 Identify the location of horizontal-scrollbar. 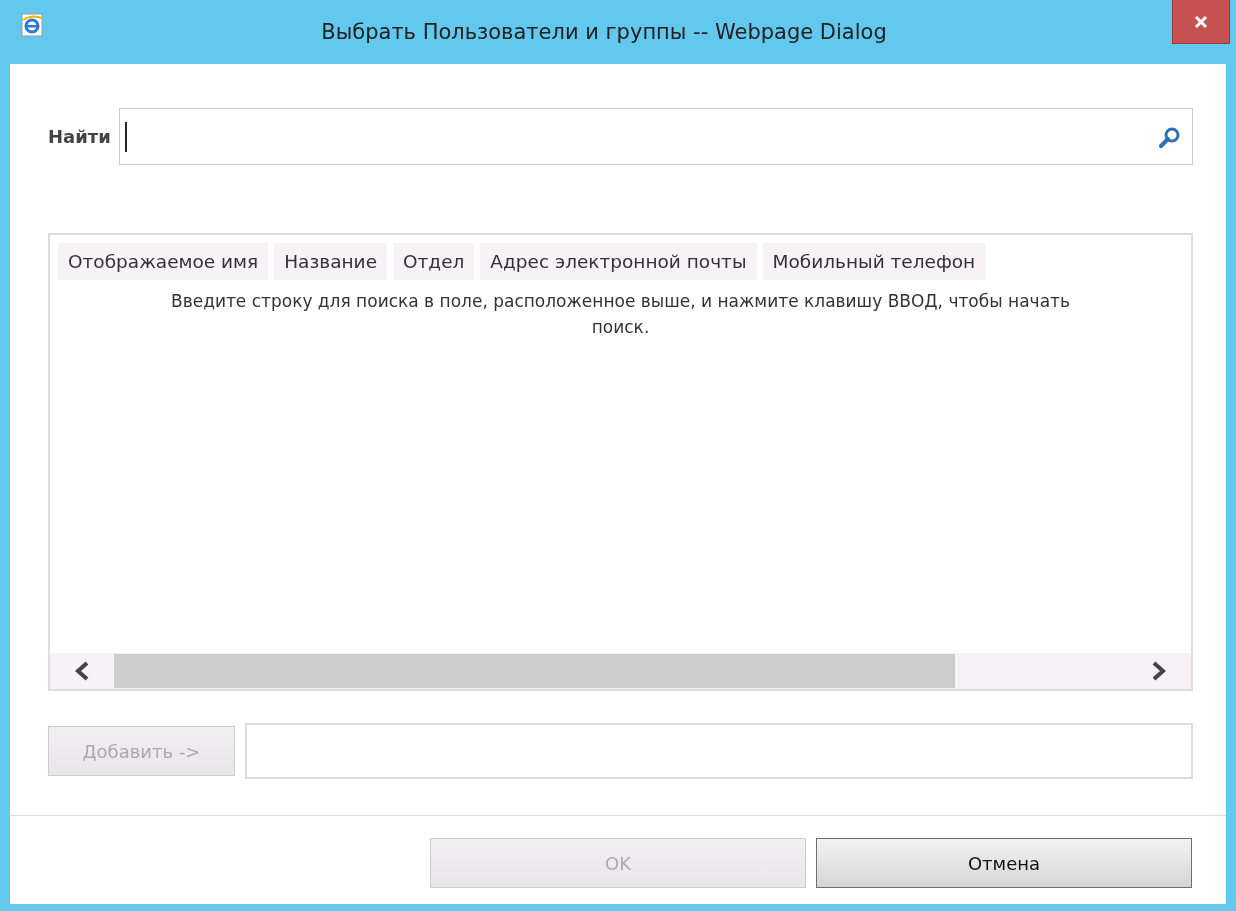
(620, 671).